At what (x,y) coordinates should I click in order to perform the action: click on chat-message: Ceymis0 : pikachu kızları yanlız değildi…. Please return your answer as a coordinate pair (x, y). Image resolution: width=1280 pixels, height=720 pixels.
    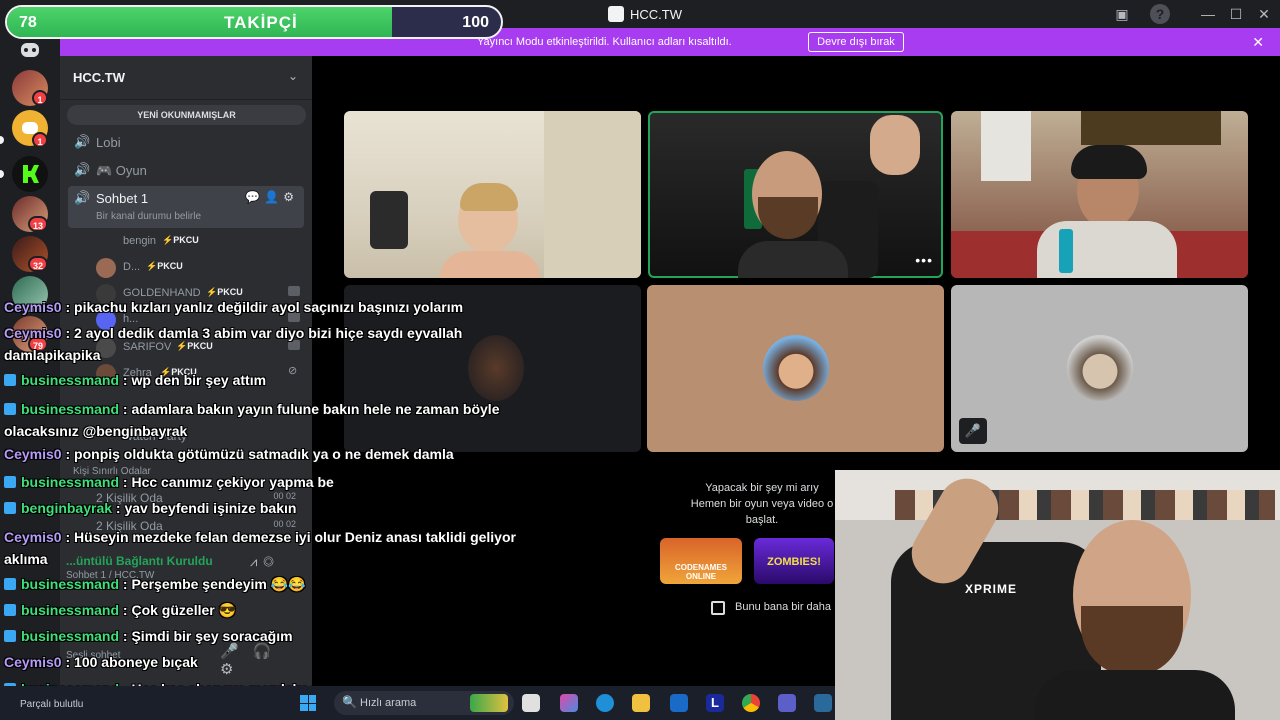
    Looking at the image, I should click on (269, 307).